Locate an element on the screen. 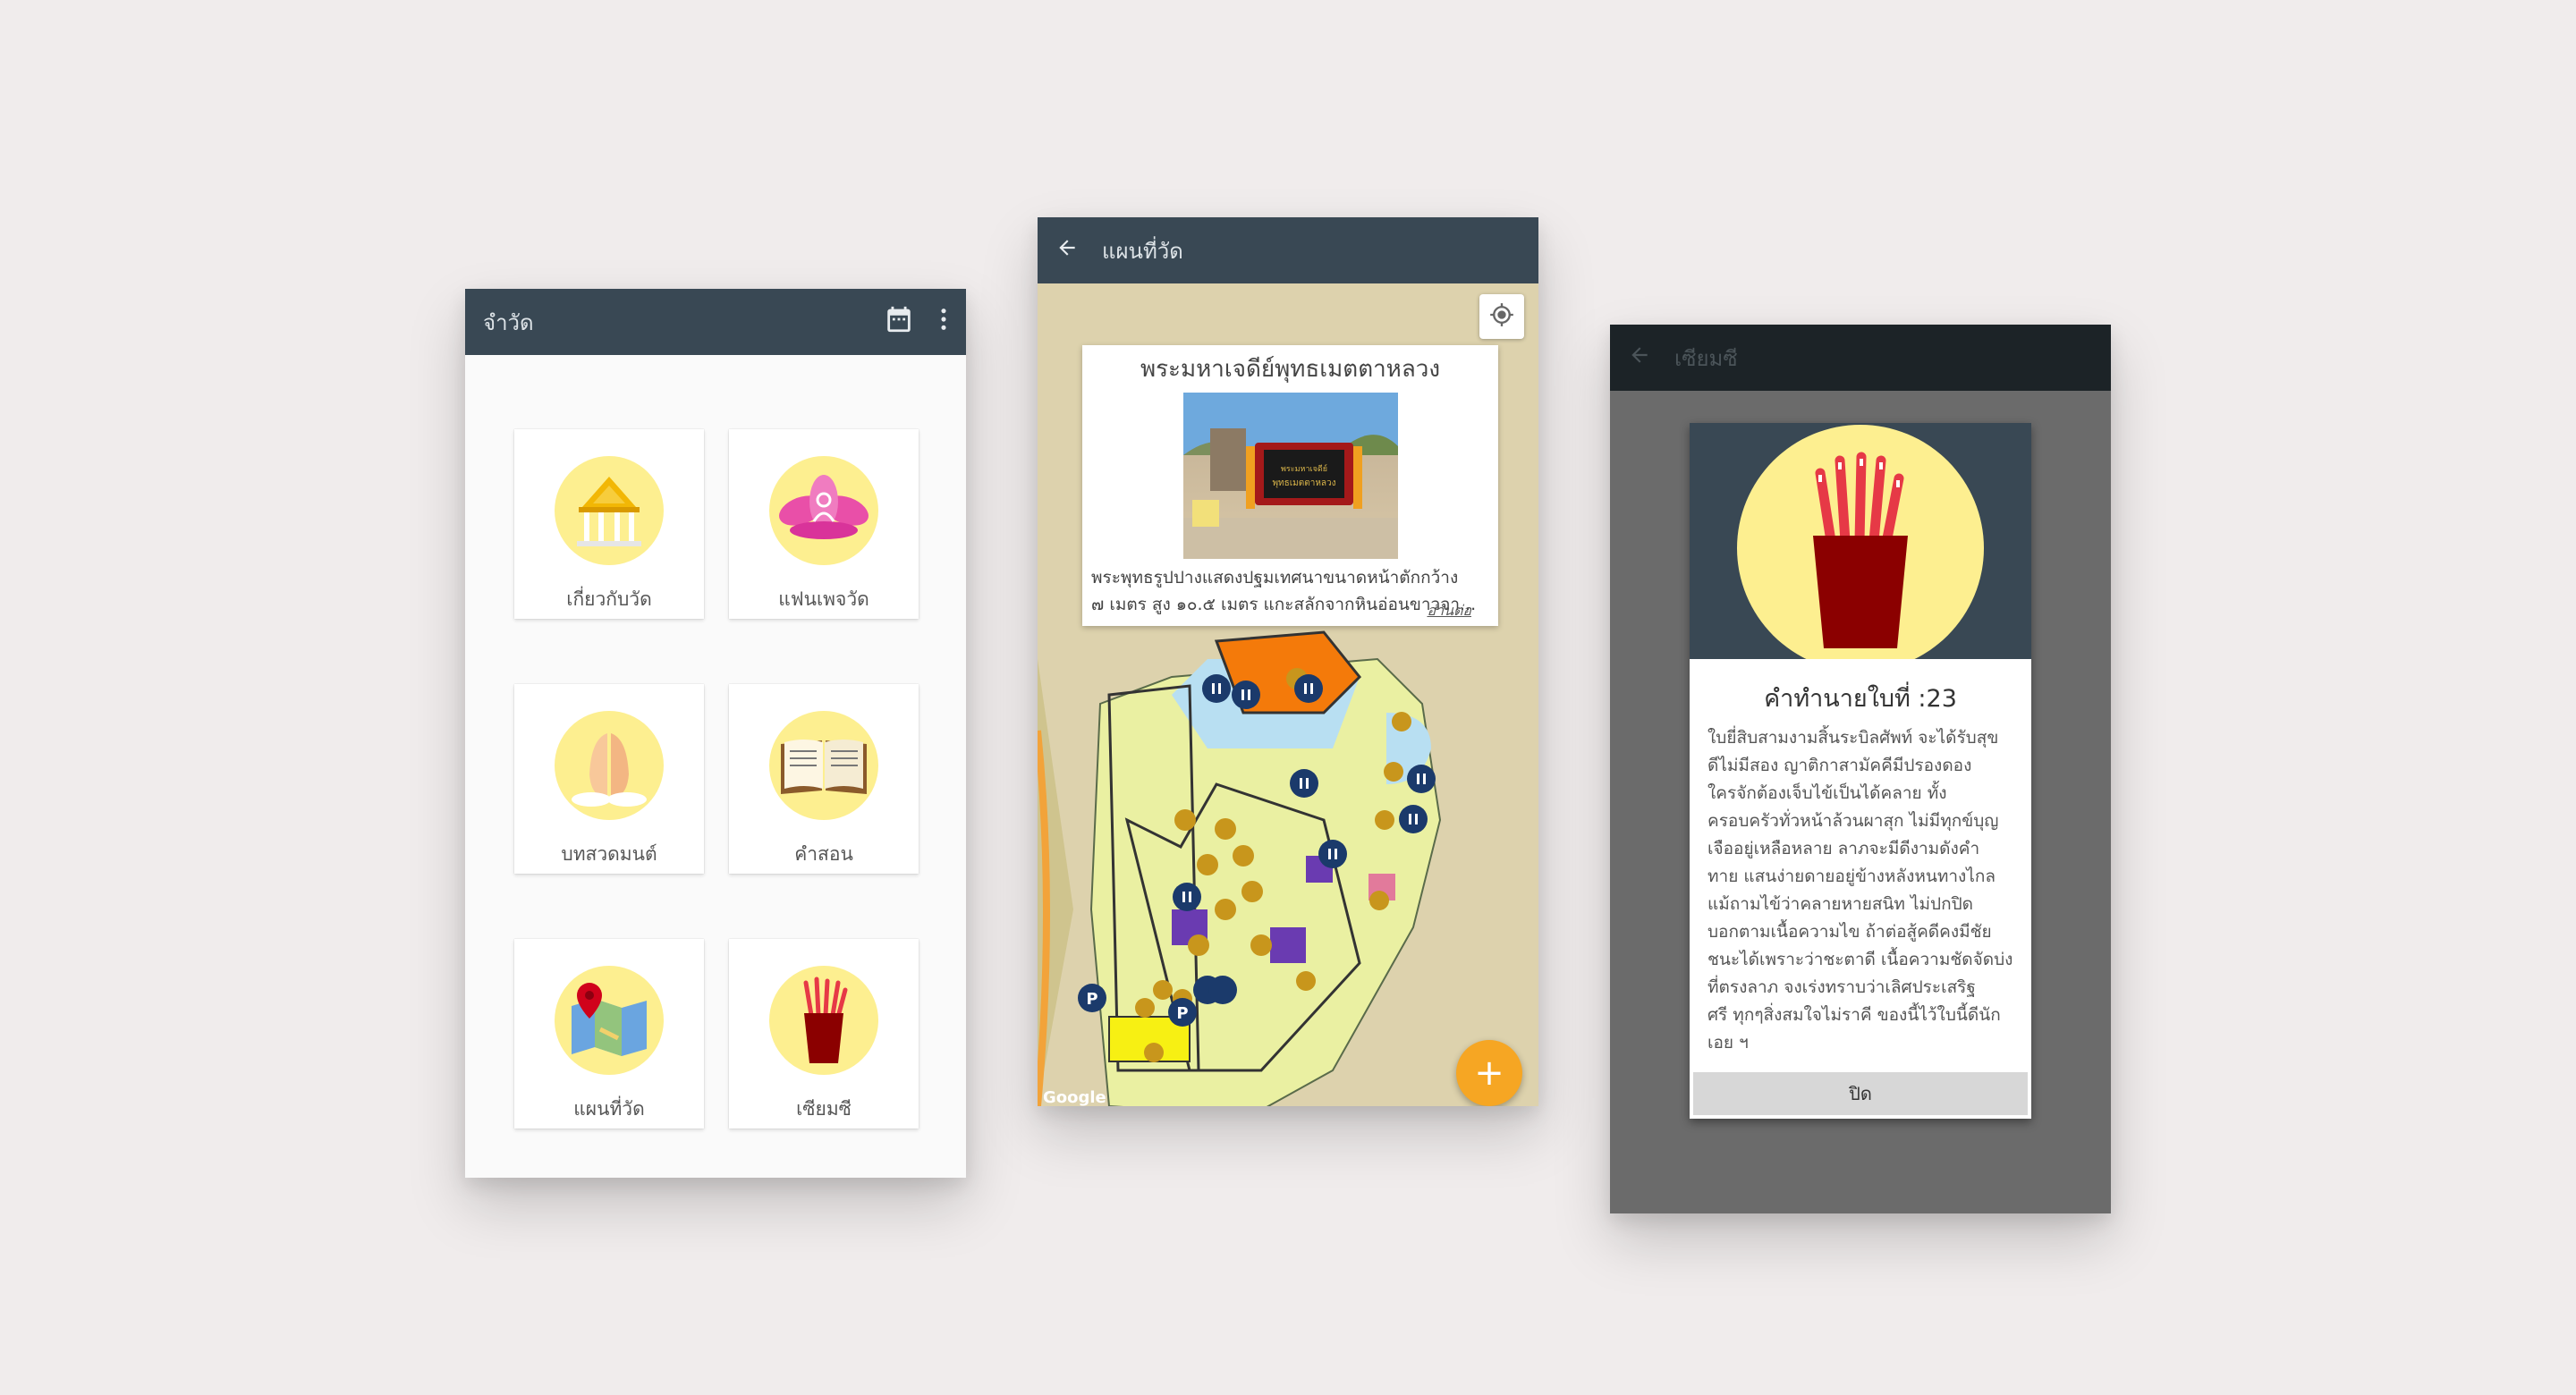 The image size is (2576, 1395). fortune-line: ครอบครัวทั่วหน้าล้วนผาสุก ไม่มีทุกข์บุญ is located at coordinates (1853, 821).